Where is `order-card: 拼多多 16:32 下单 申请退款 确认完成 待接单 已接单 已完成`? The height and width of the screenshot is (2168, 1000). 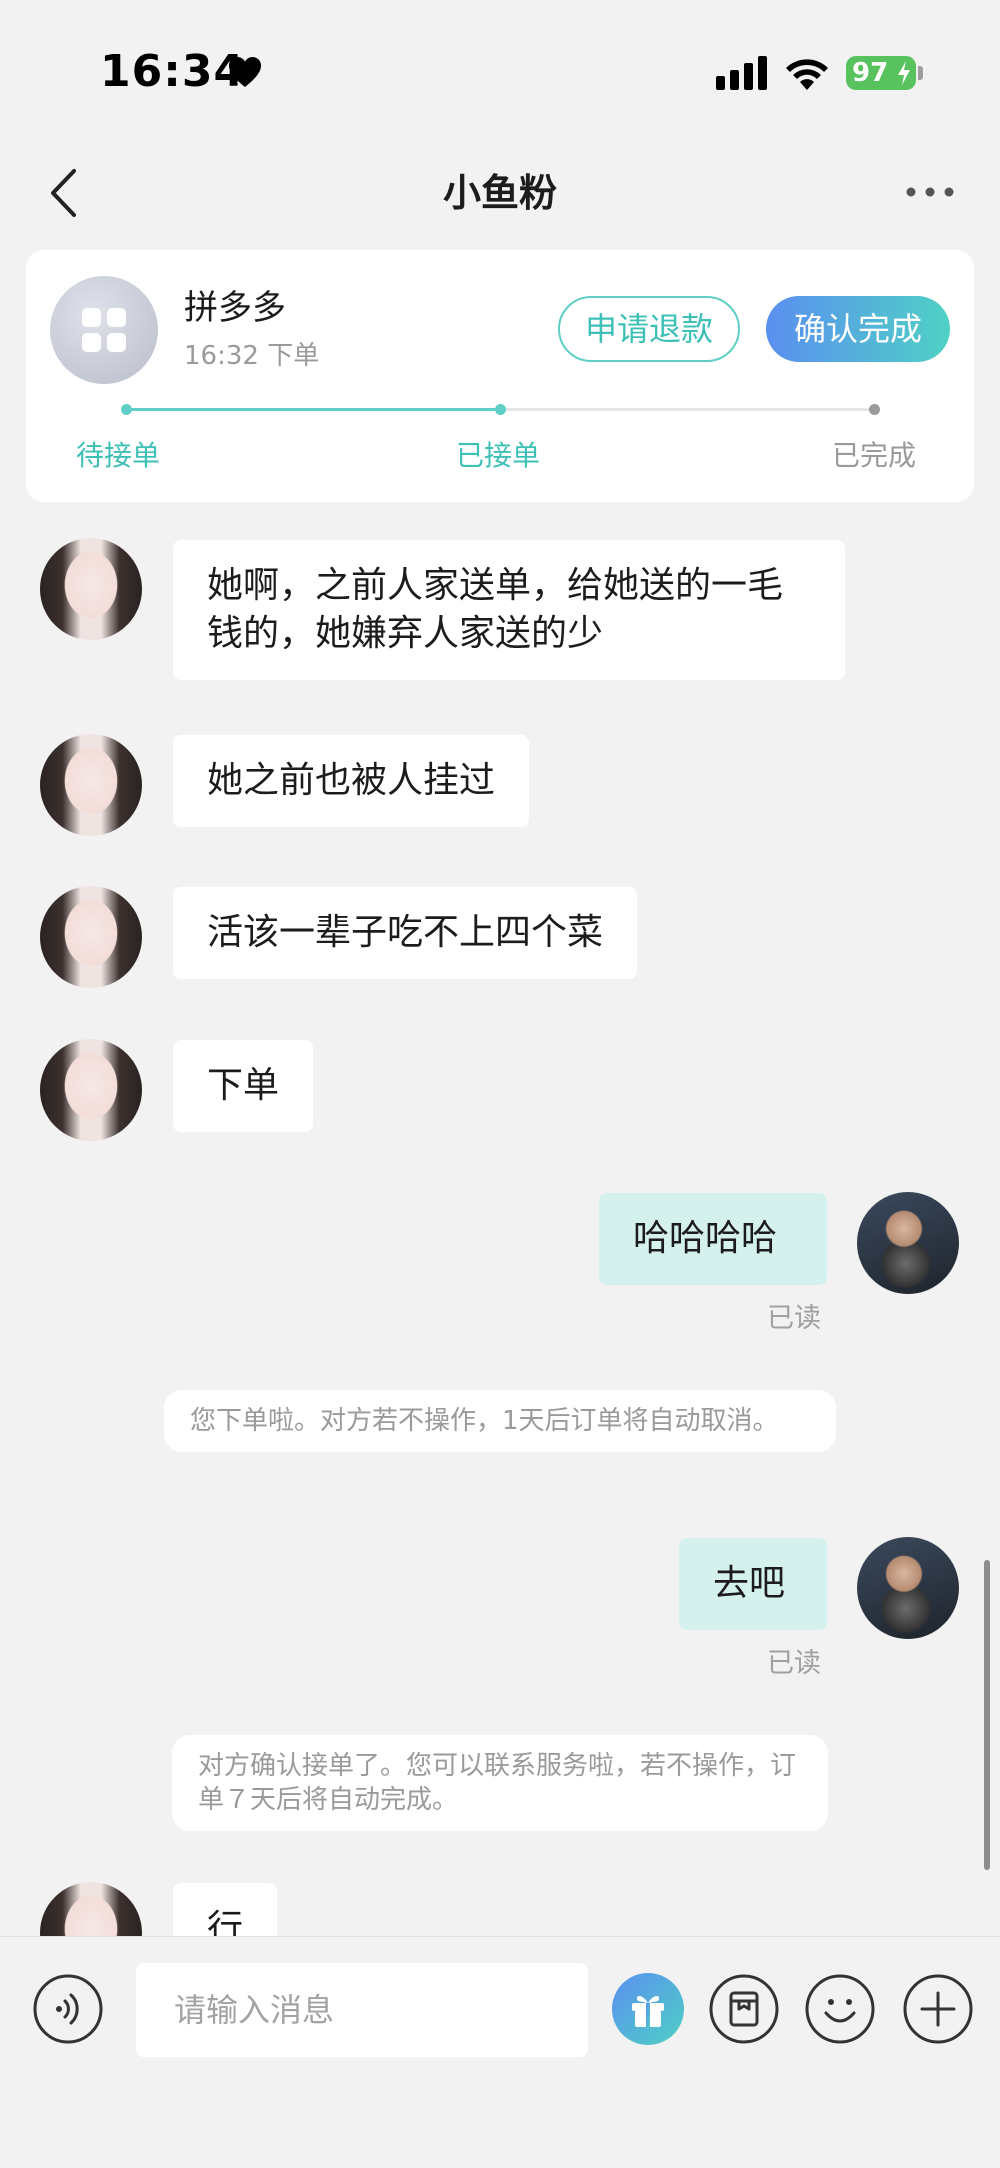
order-card: 拼多多 16:32 下单 申请退款 确认完成 待接单 已接单 已完成 is located at coordinates (500, 376).